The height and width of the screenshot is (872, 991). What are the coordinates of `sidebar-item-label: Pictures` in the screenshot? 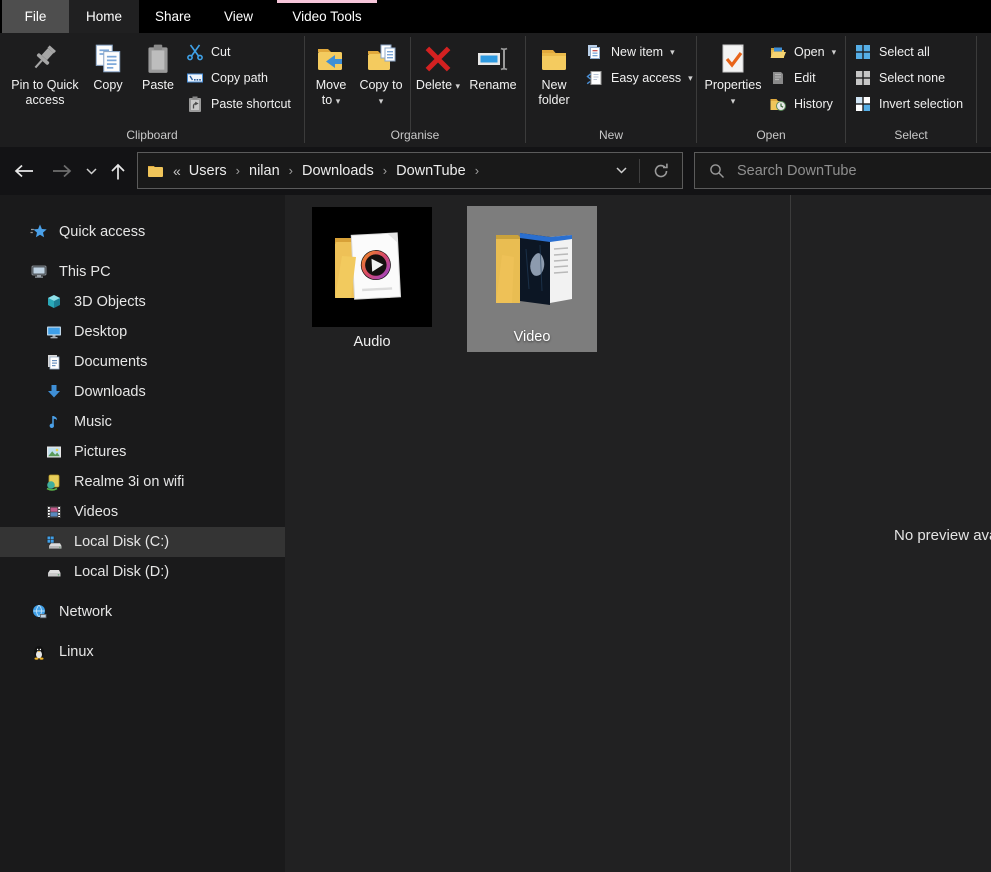 It's located at (100, 452).